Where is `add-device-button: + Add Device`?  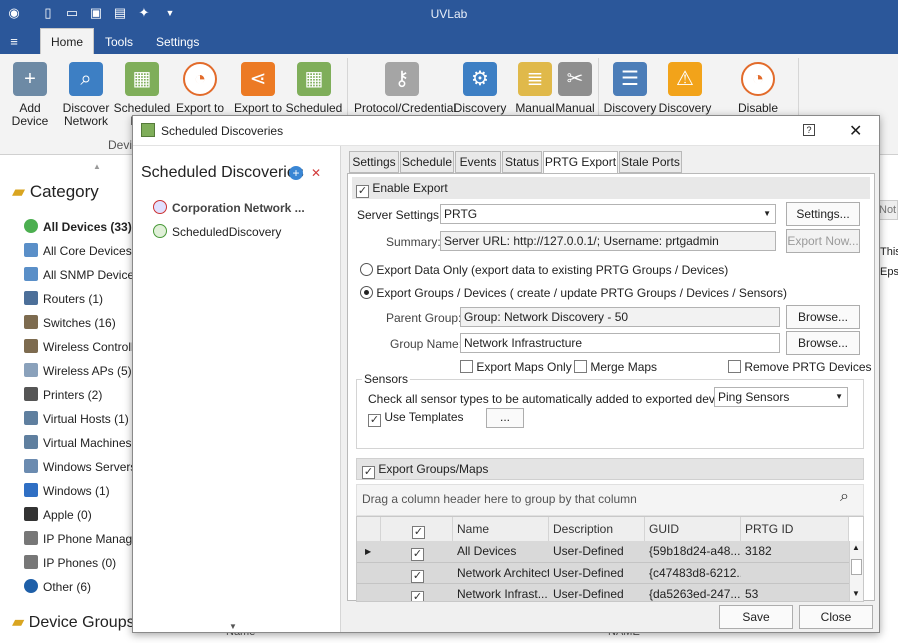
add-device-button: + Add Device is located at coordinates (30, 95).